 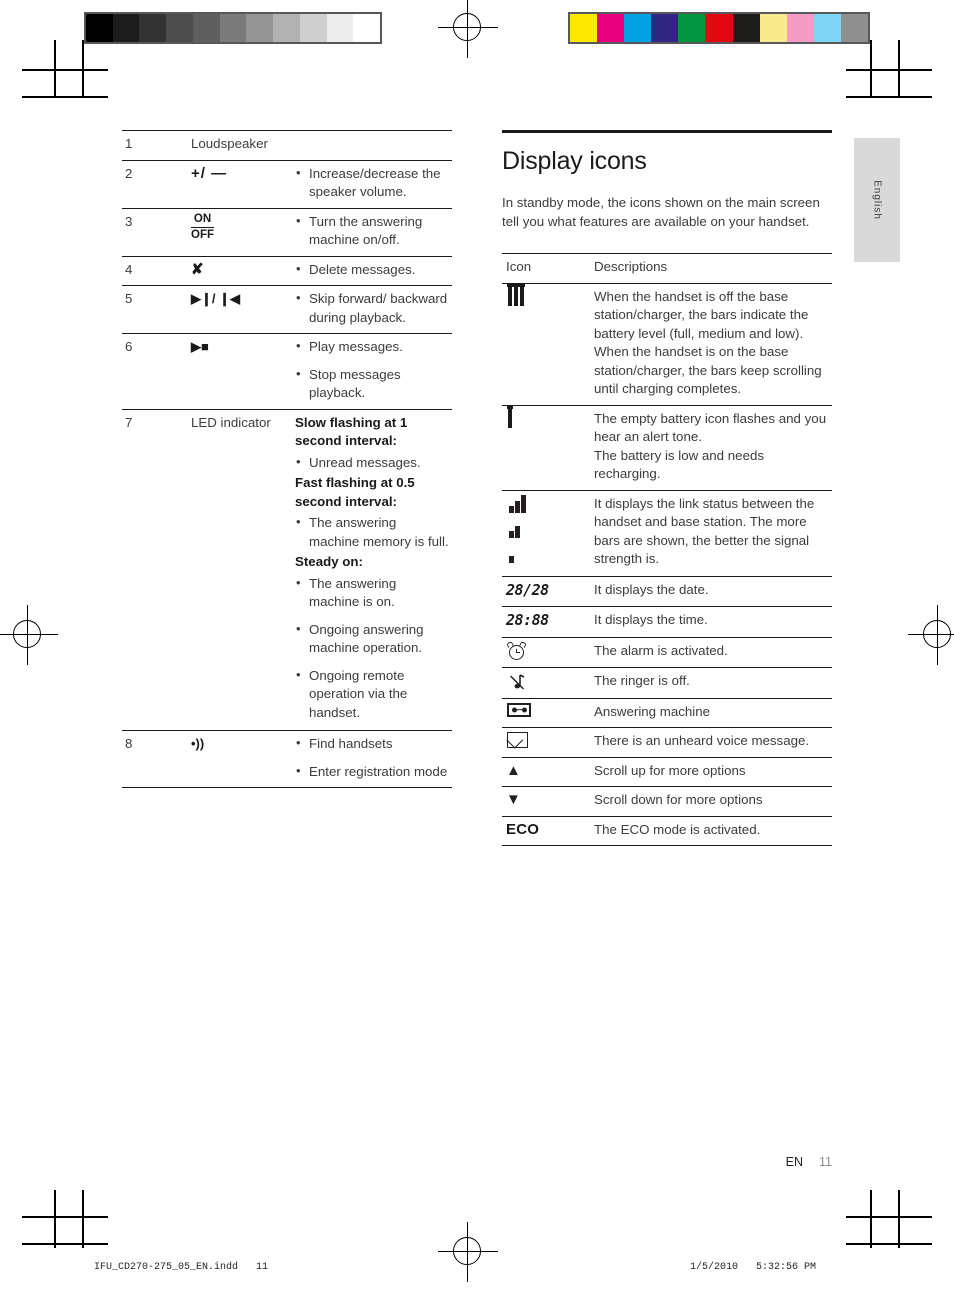 I want to click on signal-strength-icons, so click(x=547, y=532).